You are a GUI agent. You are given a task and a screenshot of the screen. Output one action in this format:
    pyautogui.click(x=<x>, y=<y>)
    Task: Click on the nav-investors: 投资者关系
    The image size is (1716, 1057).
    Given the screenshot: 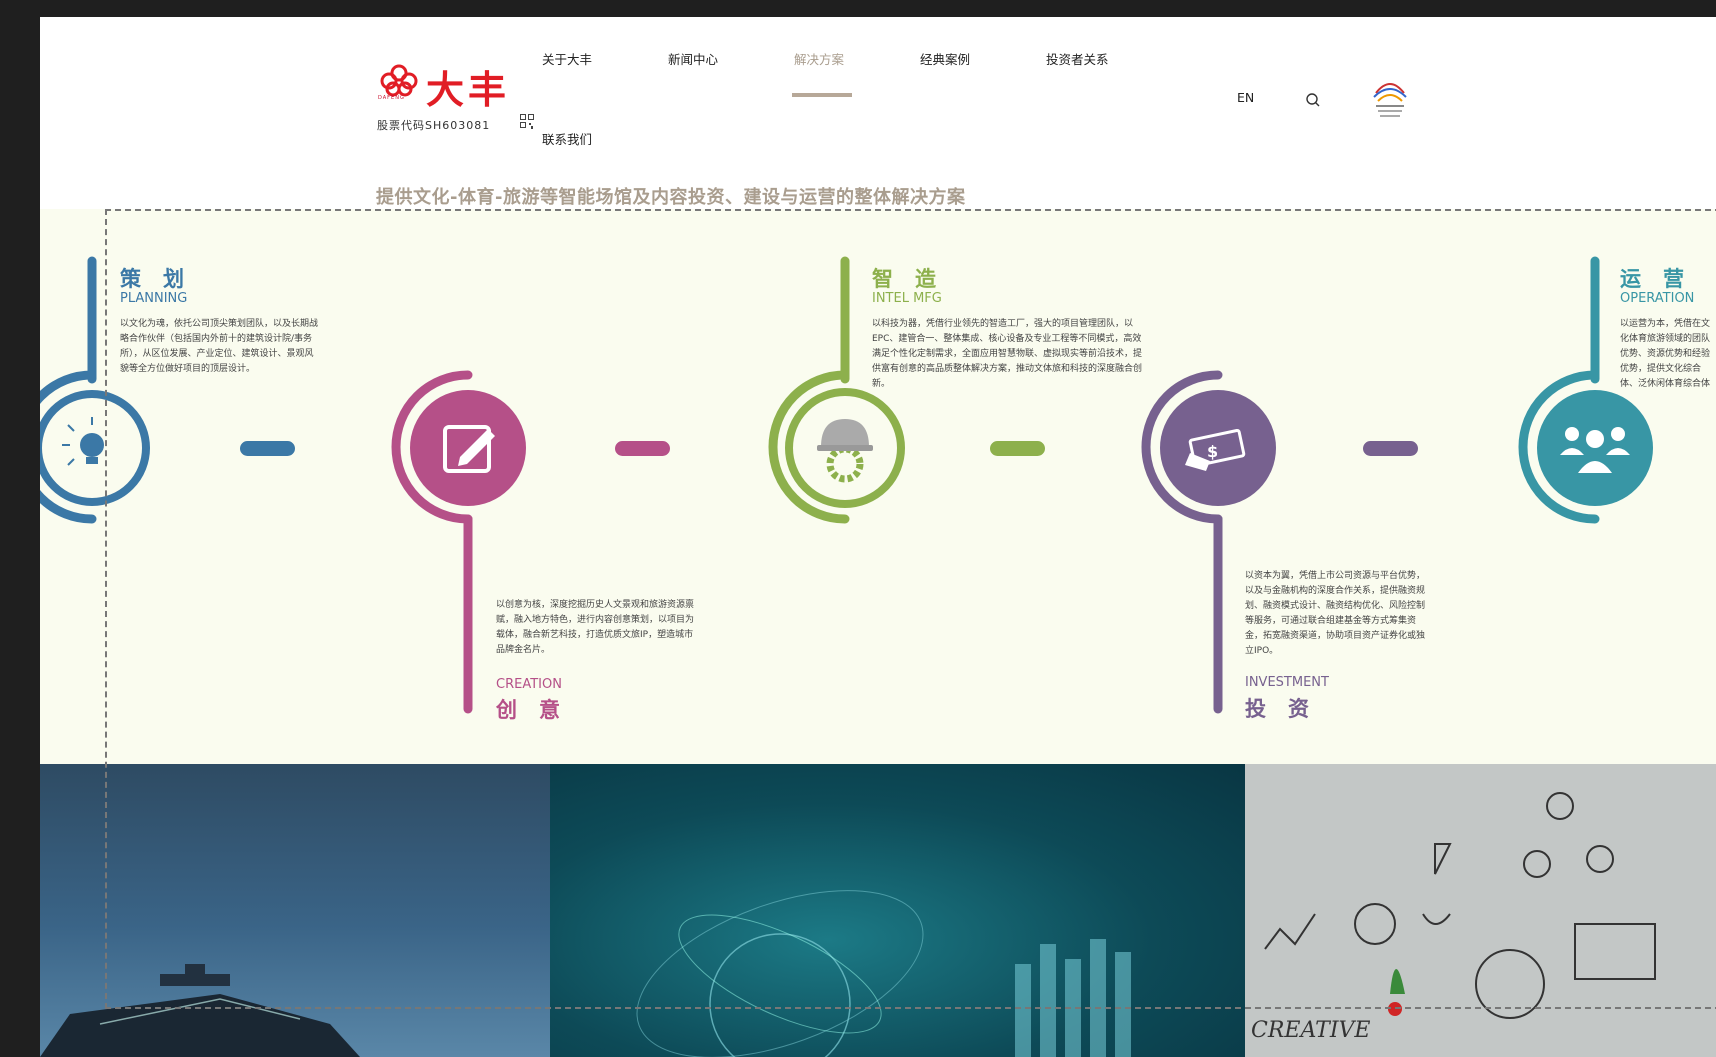 What is the action you would take?
    pyautogui.click(x=1077, y=58)
    